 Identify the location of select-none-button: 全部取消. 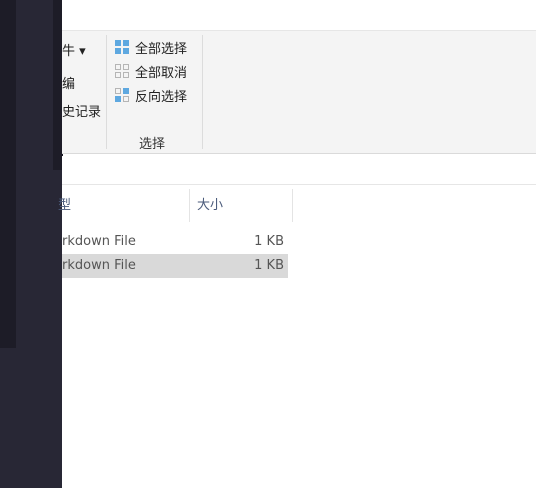
(150, 71).